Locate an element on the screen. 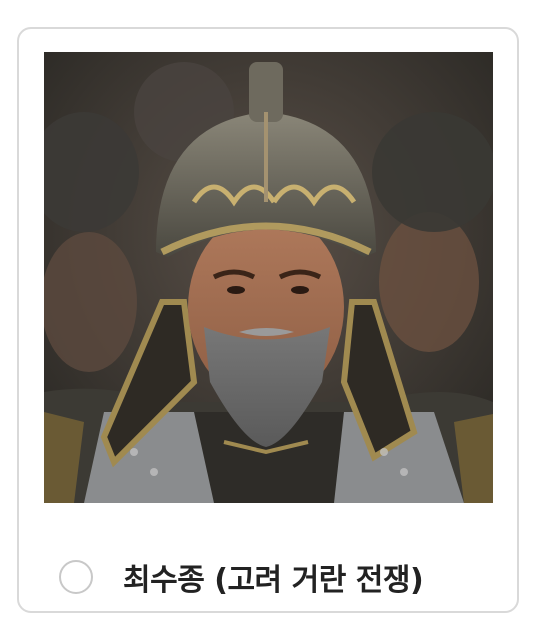  option-label: 최수종 (고려 거란 전쟁) is located at coordinates (273, 580).